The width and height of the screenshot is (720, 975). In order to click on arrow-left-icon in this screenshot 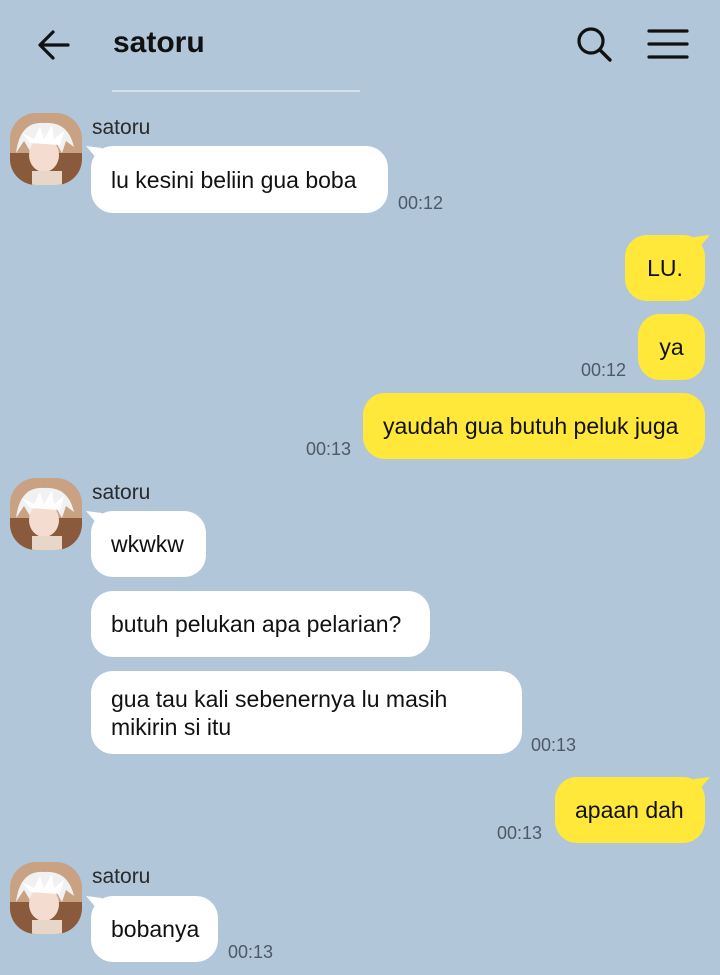, I will do `click(54, 45)`.